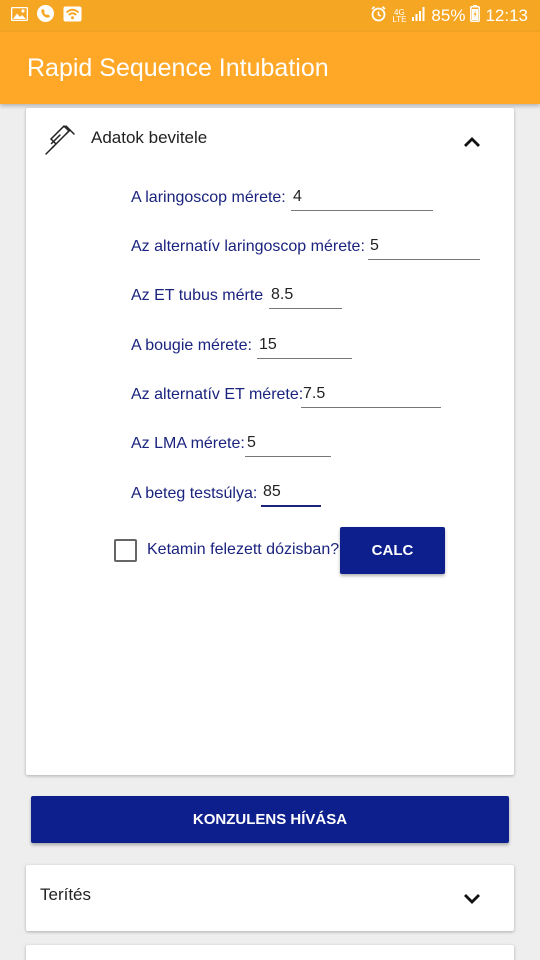 Image resolution: width=540 pixels, height=960 pixels. What do you see at coordinates (248, 246) in the screenshot?
I see `field-label: Az alternatív laringoscop mérete:` at bounding box center [248, 246].